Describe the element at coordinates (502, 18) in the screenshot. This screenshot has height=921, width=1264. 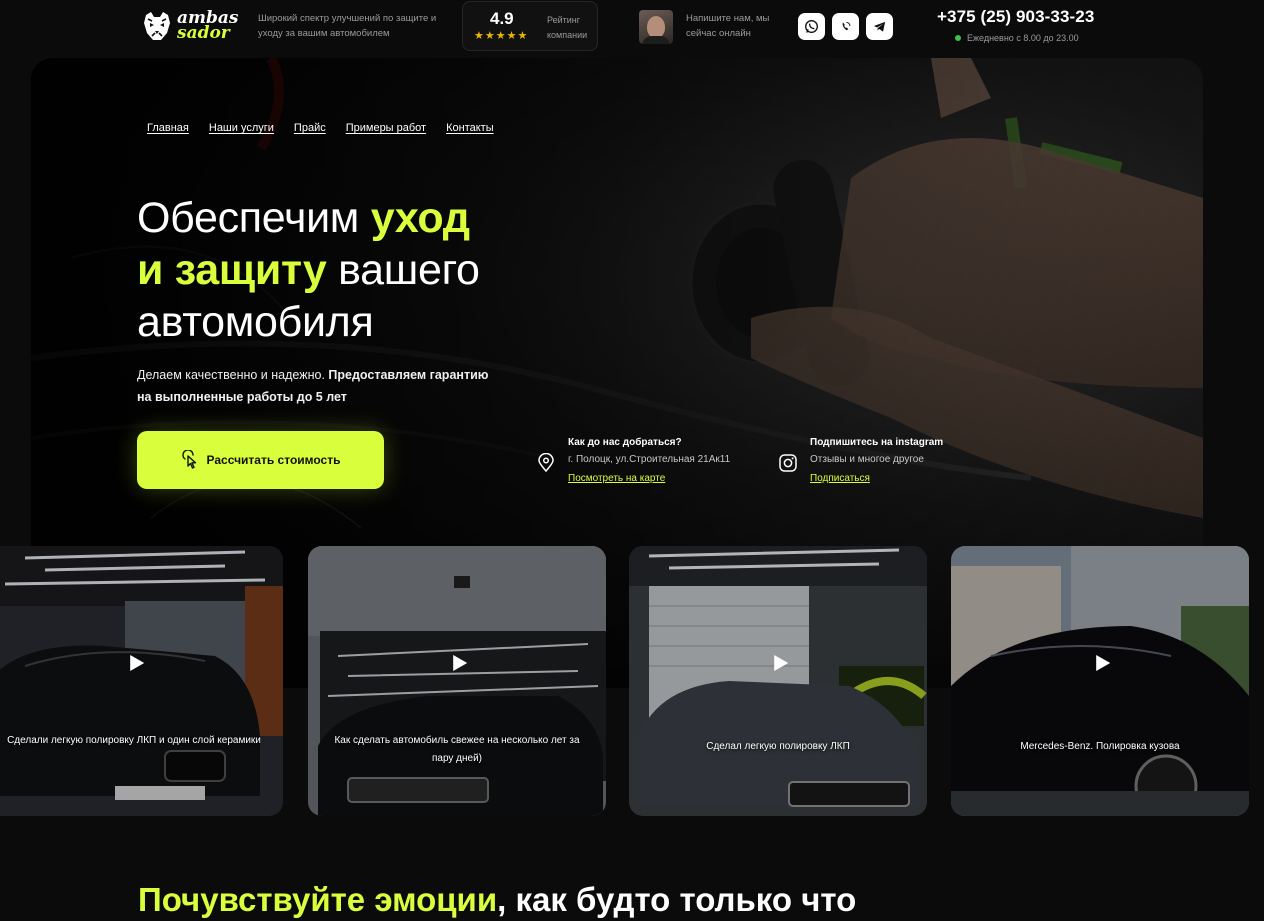
I see `rating-value: 4.9` at that location.